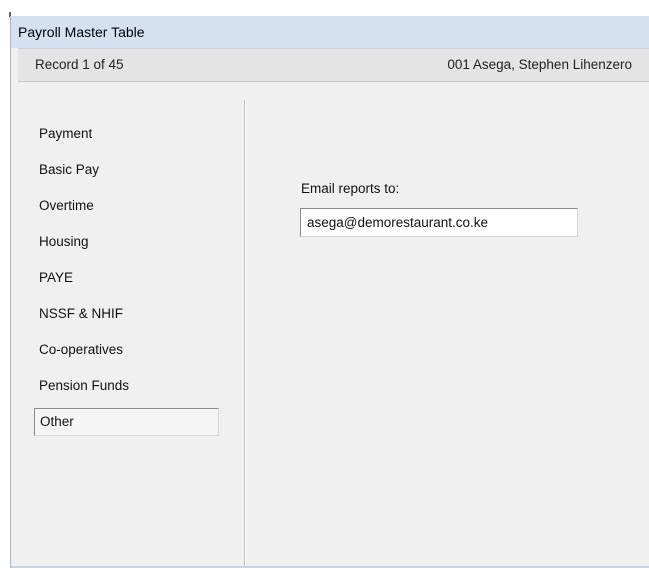 This screenshot has width=649, height=568. Describe the element at coordinates (330, 32) in the screenshot. I see `window-title-bar: Payroll Master Table` at that location.